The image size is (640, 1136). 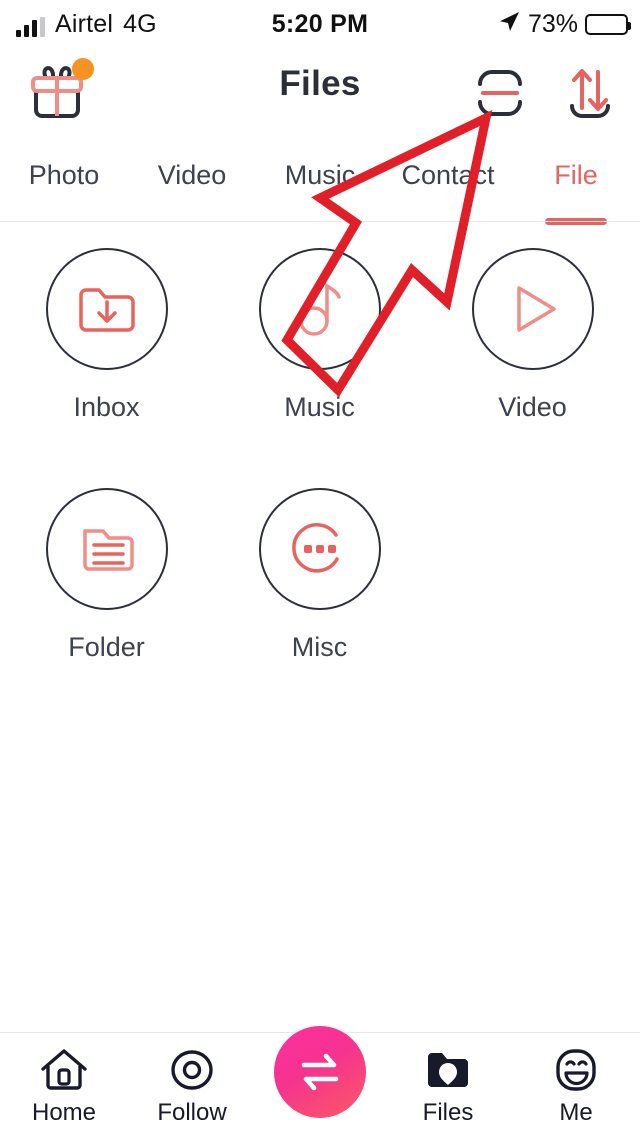 I want to click on grid-item-folder-label: Folder, so click(x=106, y=647).